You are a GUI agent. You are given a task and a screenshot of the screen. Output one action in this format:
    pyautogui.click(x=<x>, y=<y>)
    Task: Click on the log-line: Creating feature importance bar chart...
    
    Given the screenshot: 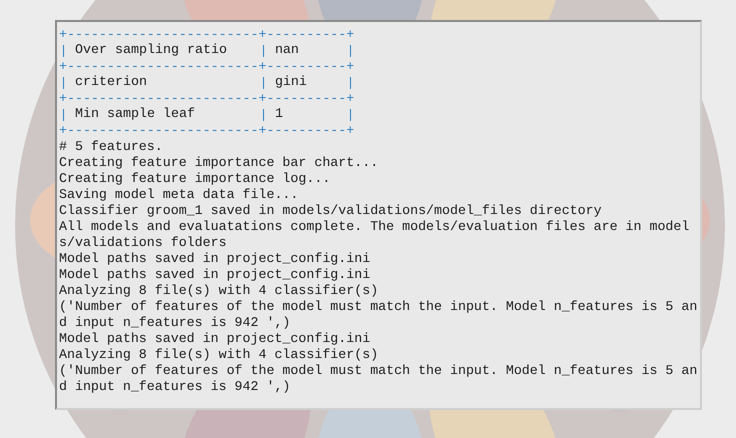 What is the action you would take?
    pyautogui.click(x=219, y=163)
    